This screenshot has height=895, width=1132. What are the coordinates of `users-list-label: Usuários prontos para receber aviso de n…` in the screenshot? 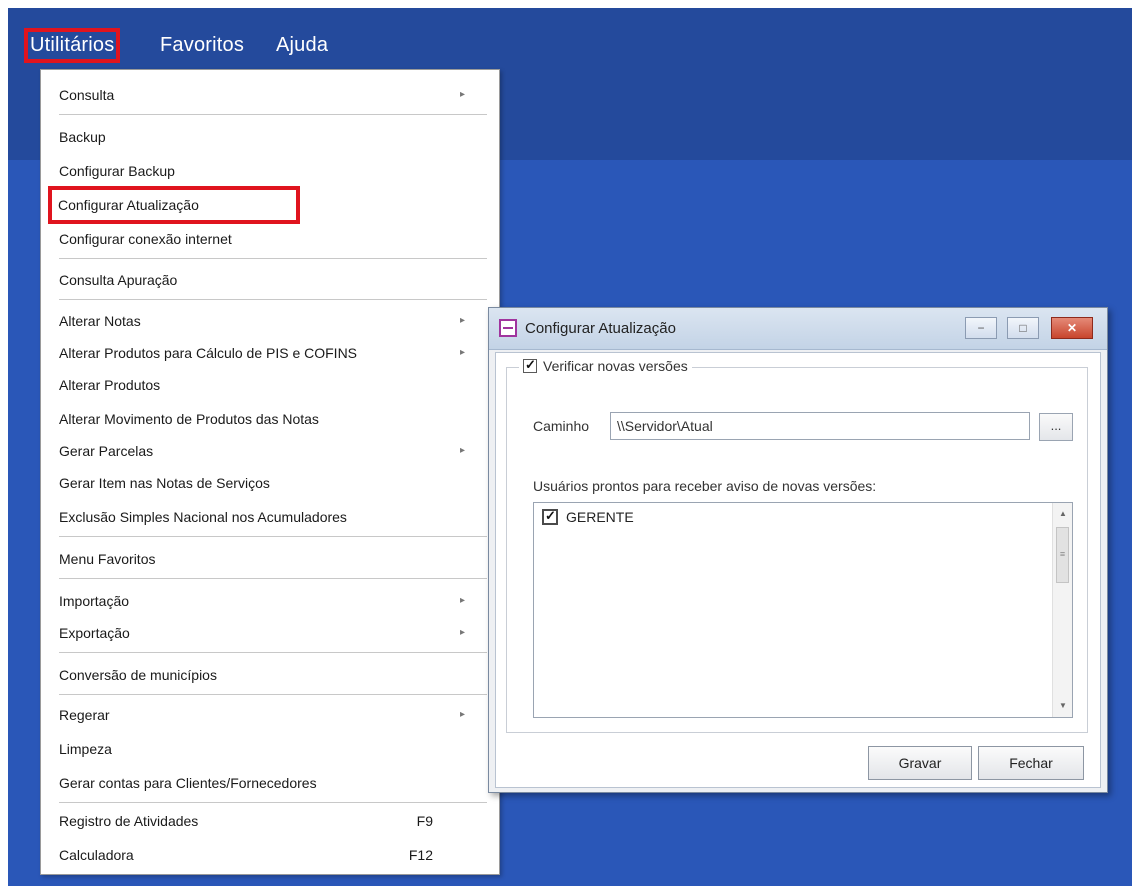 It's located at (705, 486).